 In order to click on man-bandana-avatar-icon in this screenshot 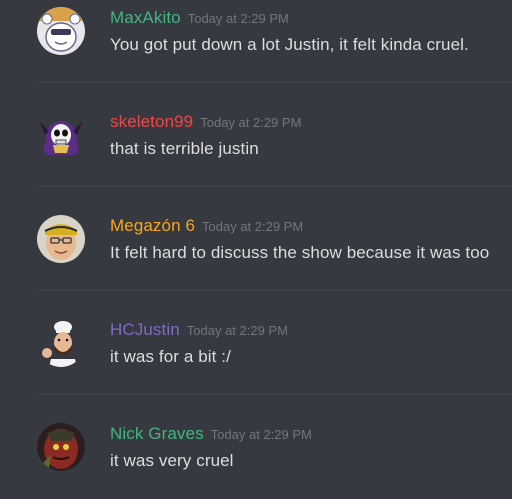, I will do `click(61, 239)`.